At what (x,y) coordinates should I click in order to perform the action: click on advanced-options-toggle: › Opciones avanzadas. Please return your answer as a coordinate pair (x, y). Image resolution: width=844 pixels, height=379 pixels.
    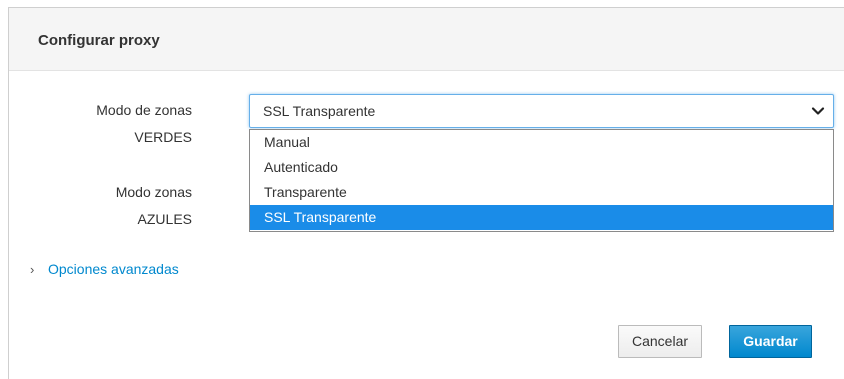
    Looking at the image, I should click on (104, 269).